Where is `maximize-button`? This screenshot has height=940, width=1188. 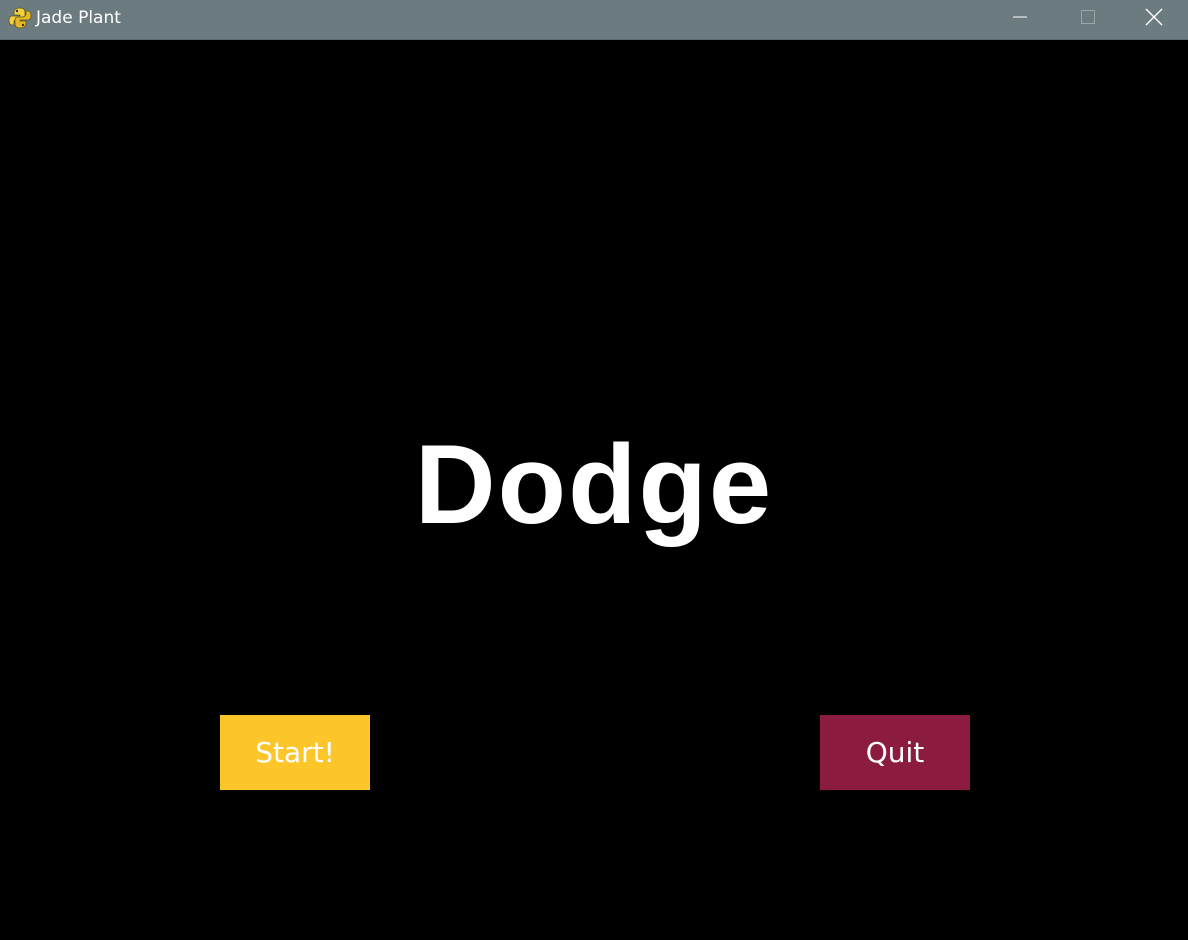
maximize-button is located at coordinates (1088, 19).